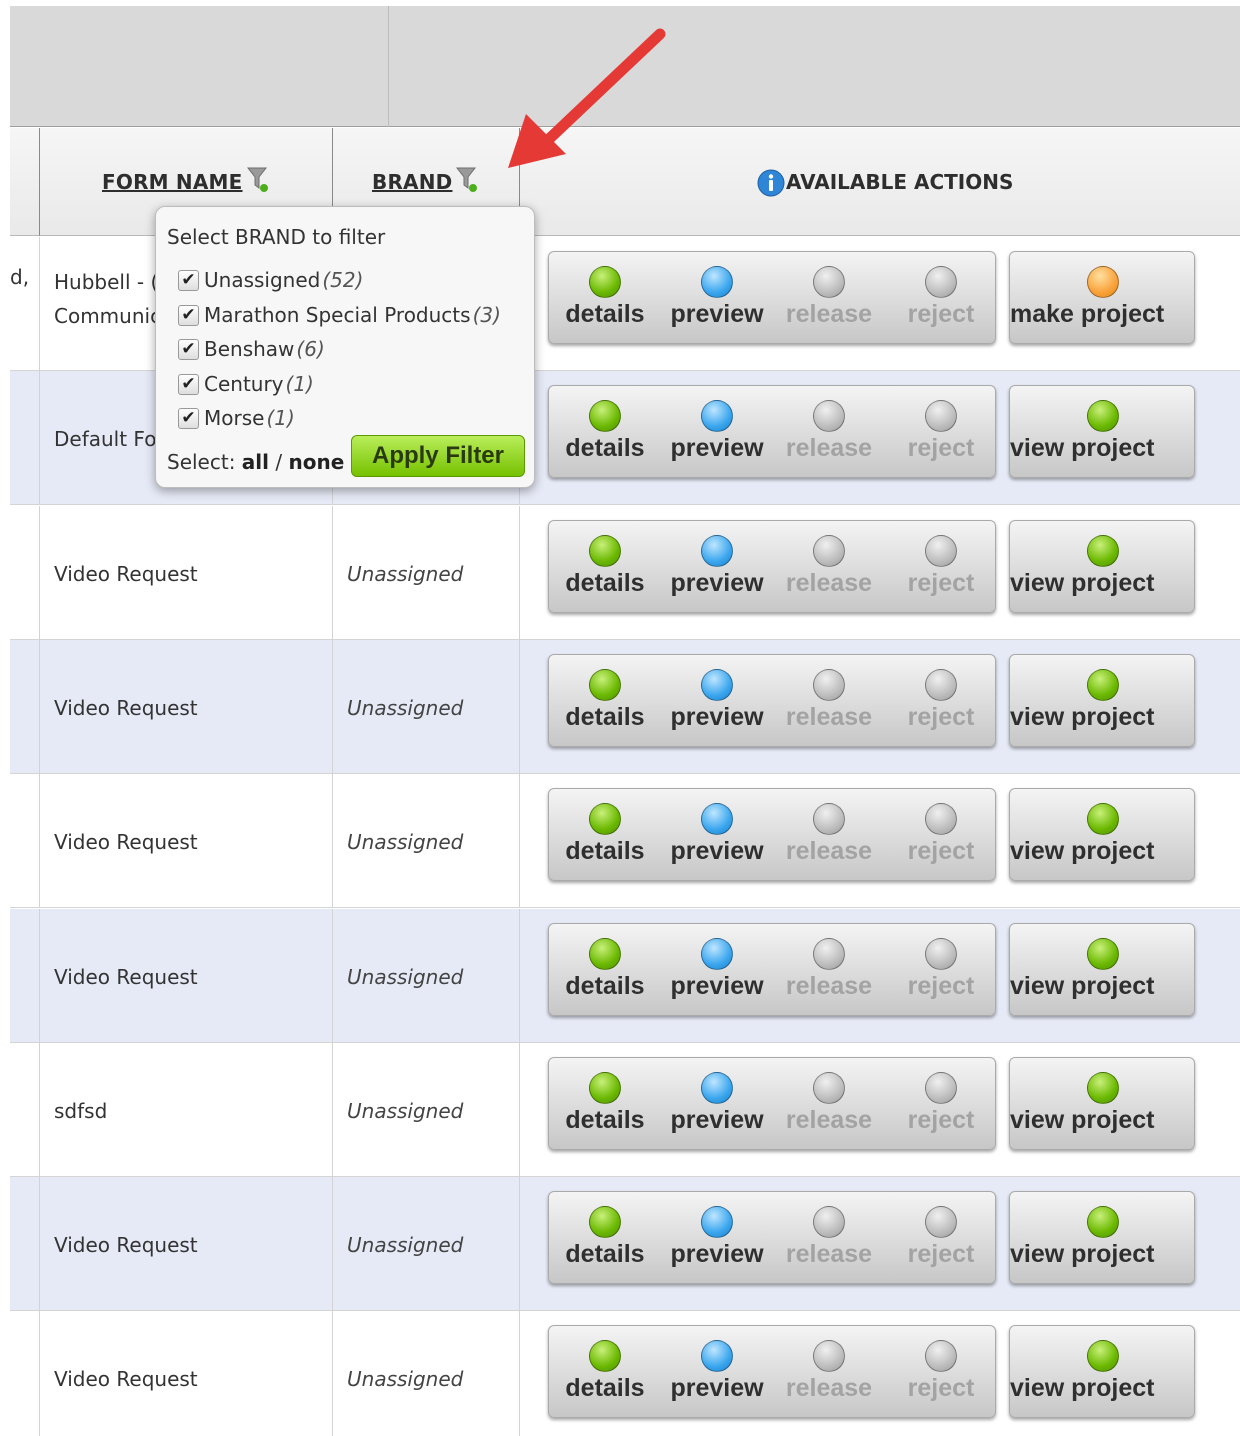 The width and height of the screenshot is (1240, 1436). Describe the element at coordinates (105, 439) in the screenshot. I see `form-name-cell: Default Fo` at that location.